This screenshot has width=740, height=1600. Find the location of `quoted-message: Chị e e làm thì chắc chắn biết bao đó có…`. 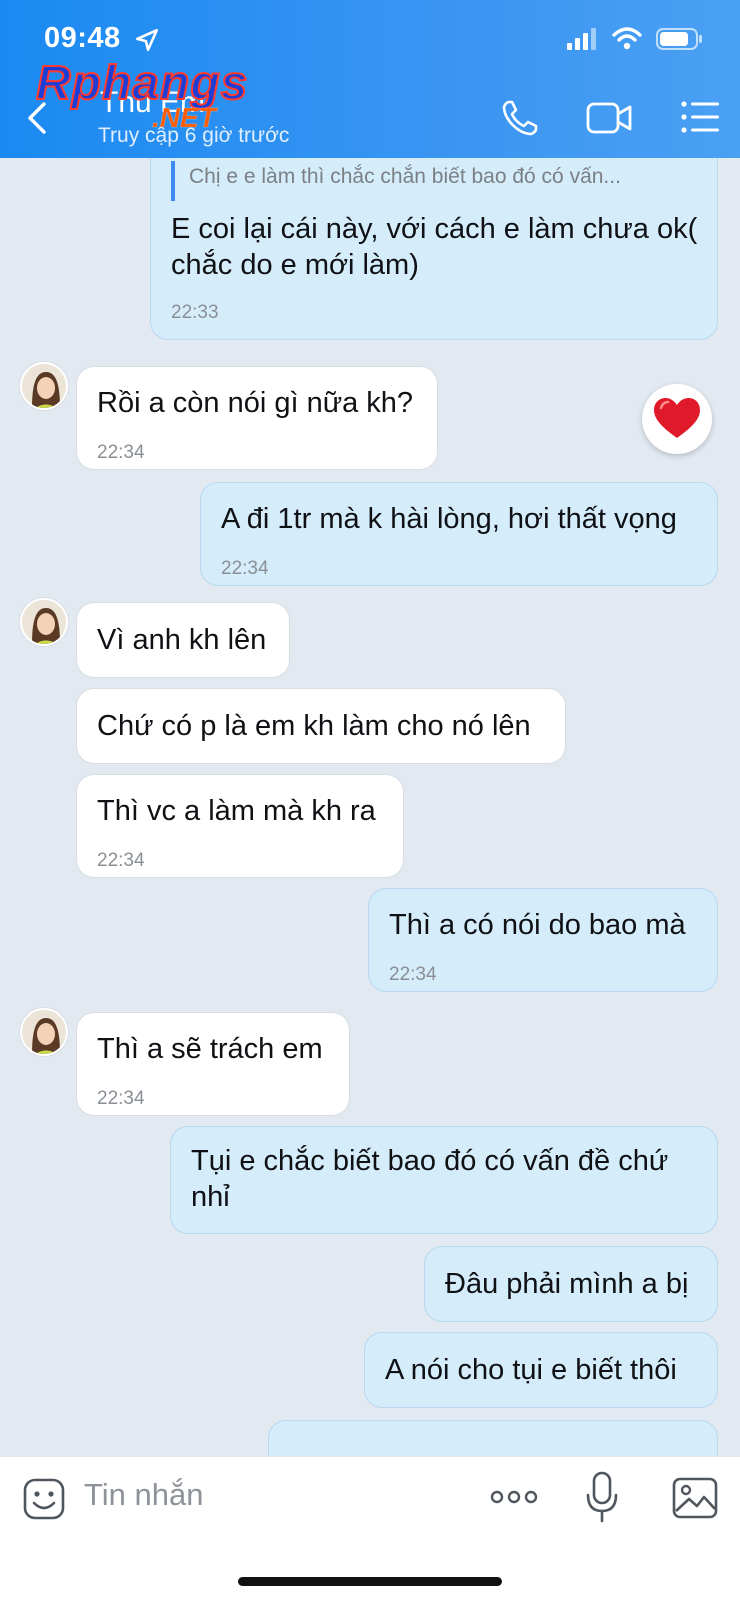

quoted-message: Chị e e làm thì chắc chắn biết bao đó có… is located at coordinates (436, 181).